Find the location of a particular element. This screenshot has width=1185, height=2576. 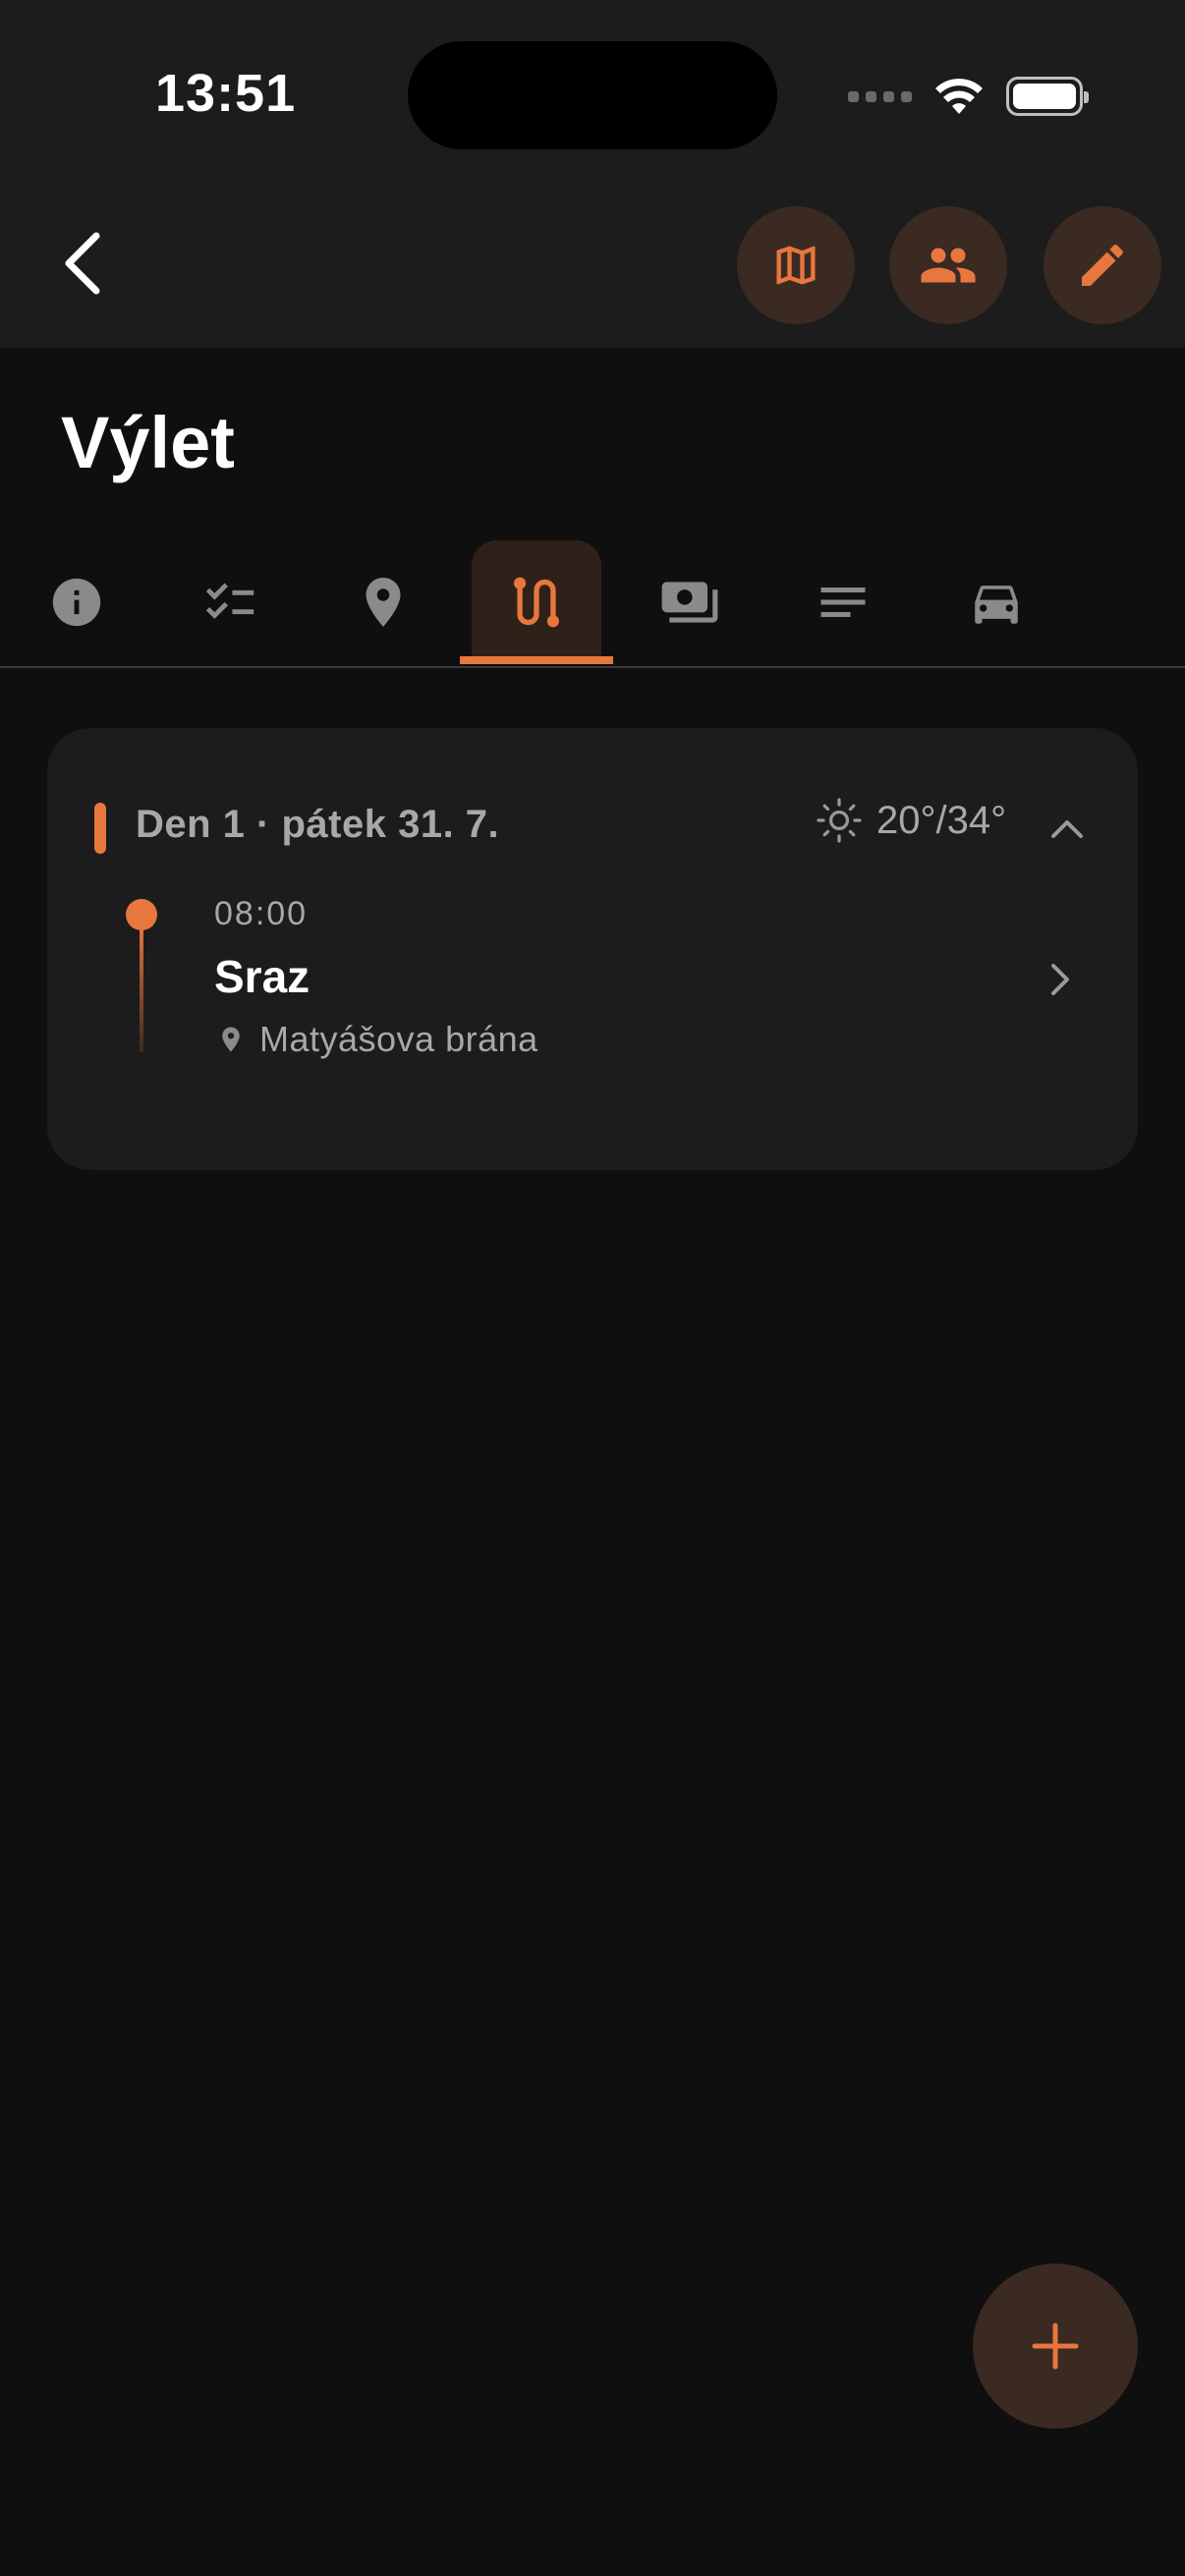

plus-icon is located at coordinates (1056, 2346).